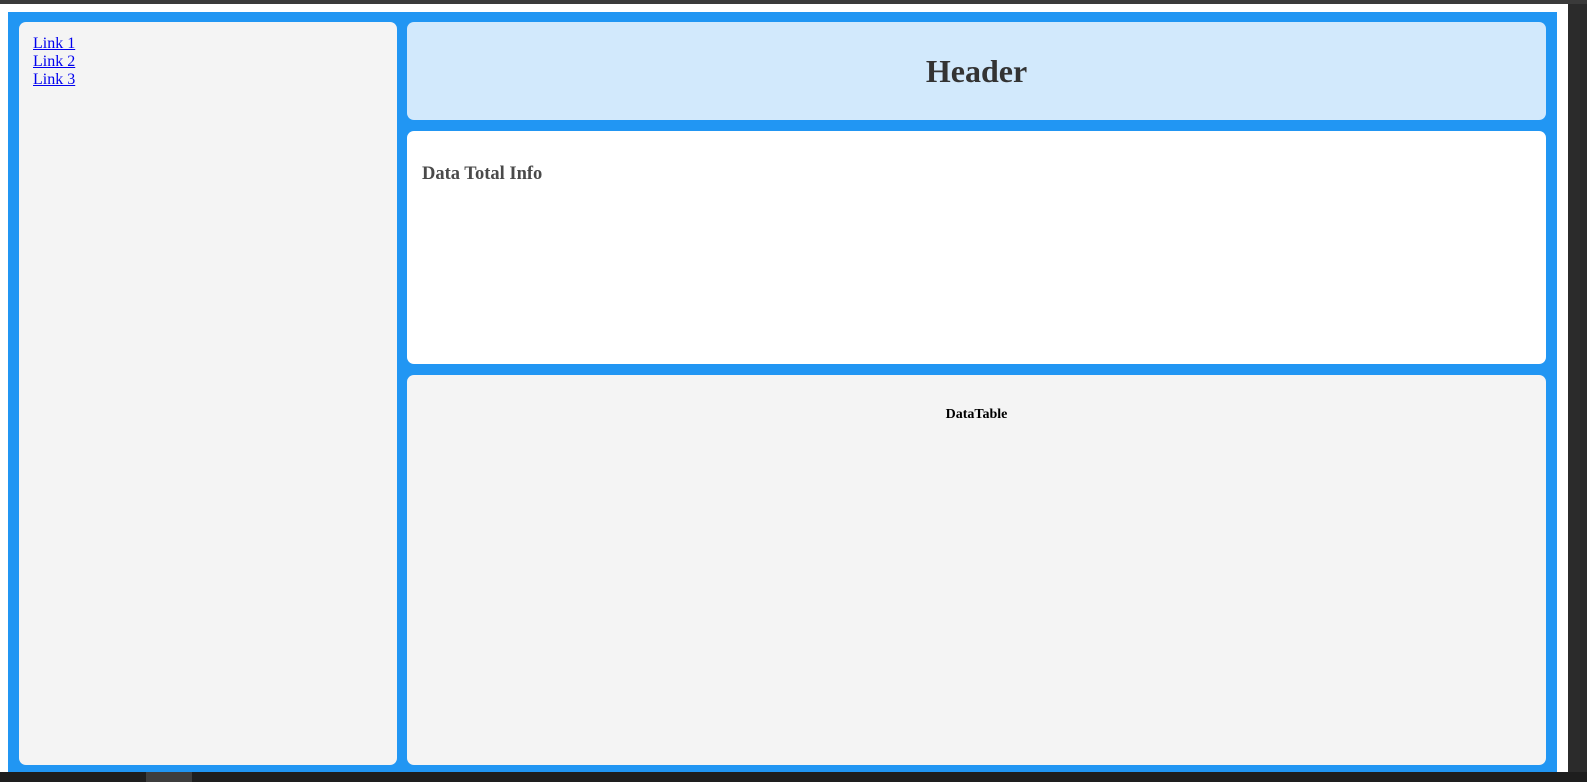  I want to click on sidebar-link-3: Link 3, so click(208, 80).